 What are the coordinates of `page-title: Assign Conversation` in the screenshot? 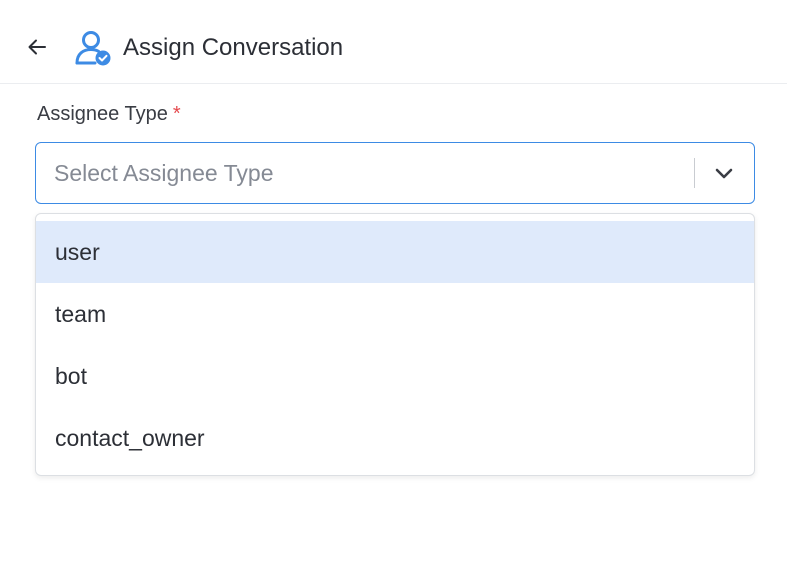 It's located at (233, 47).